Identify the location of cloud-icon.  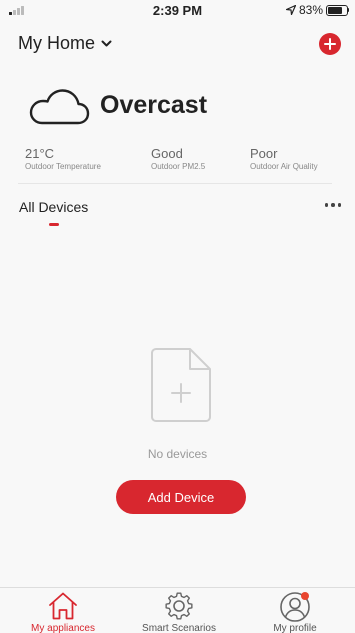
(59, 107).